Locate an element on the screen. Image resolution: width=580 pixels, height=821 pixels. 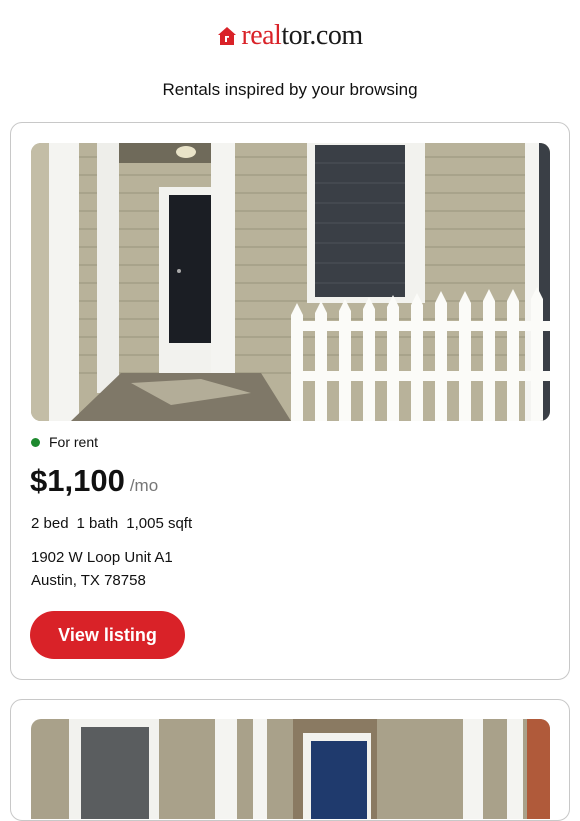
listing-price: $1,100 /mo is located at coordinates (94, 481).